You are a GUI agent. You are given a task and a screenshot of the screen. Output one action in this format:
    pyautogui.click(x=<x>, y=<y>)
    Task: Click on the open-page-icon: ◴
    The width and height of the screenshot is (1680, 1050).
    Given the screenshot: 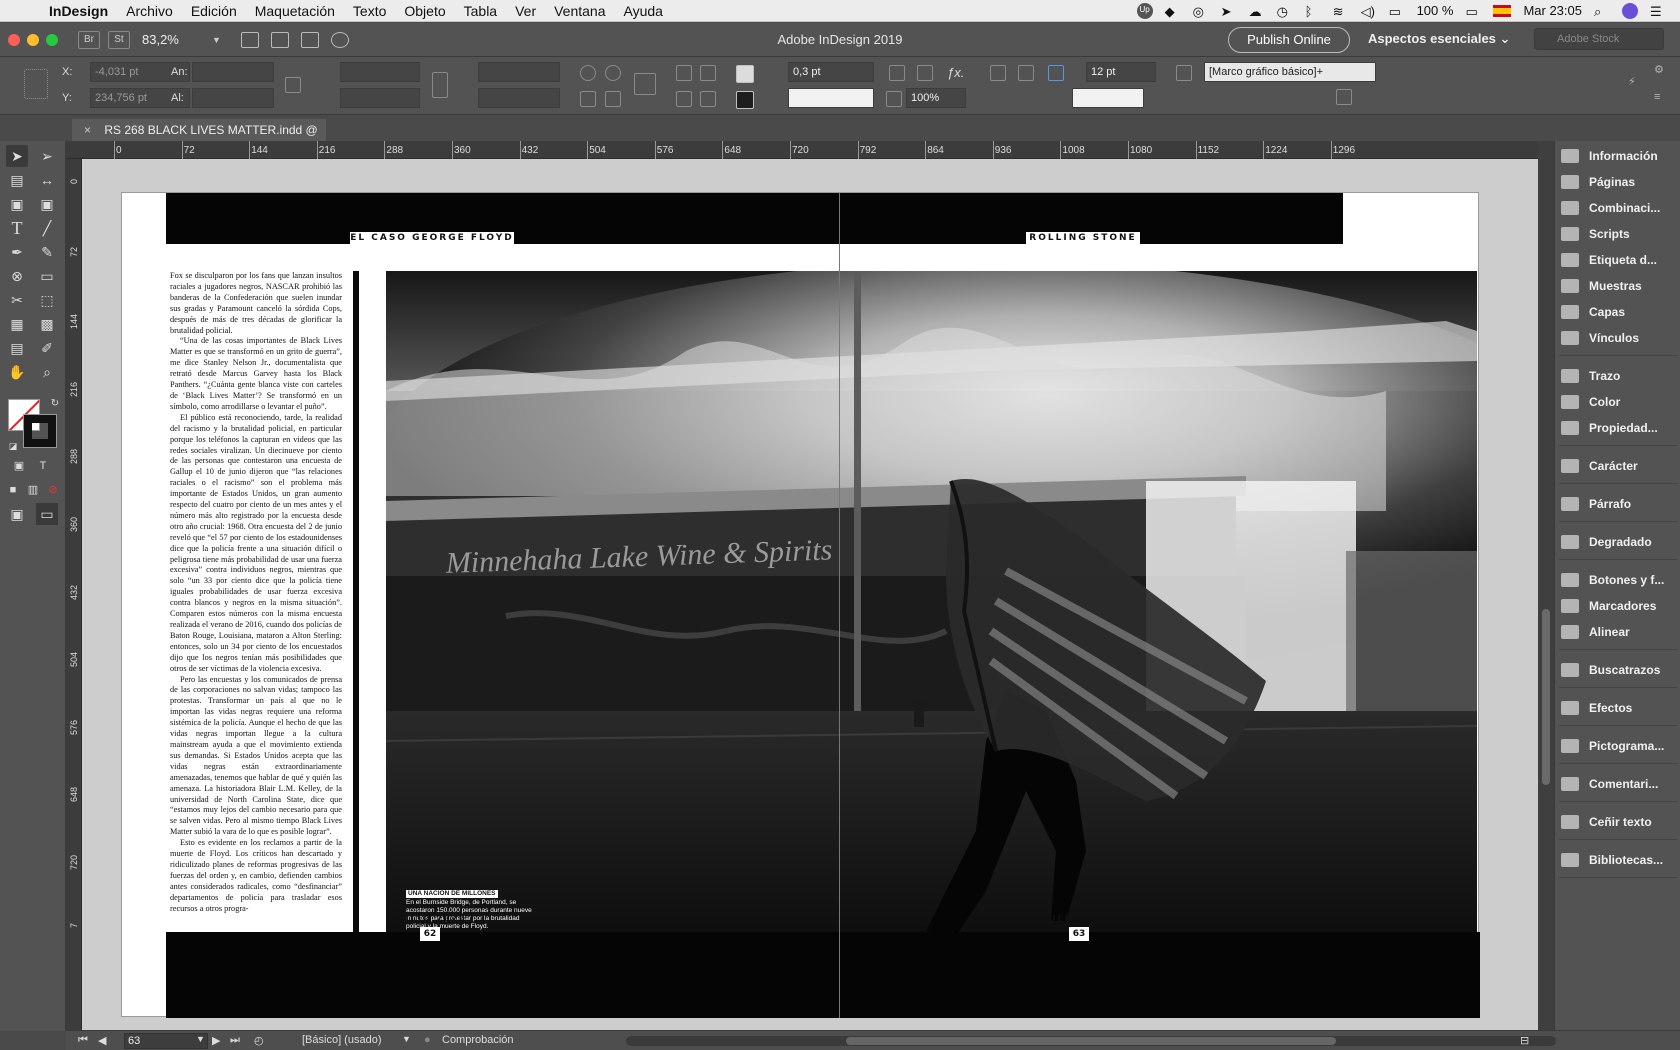 What is the action you would take?
    pyautogui.click(x=259, y=1040)
    